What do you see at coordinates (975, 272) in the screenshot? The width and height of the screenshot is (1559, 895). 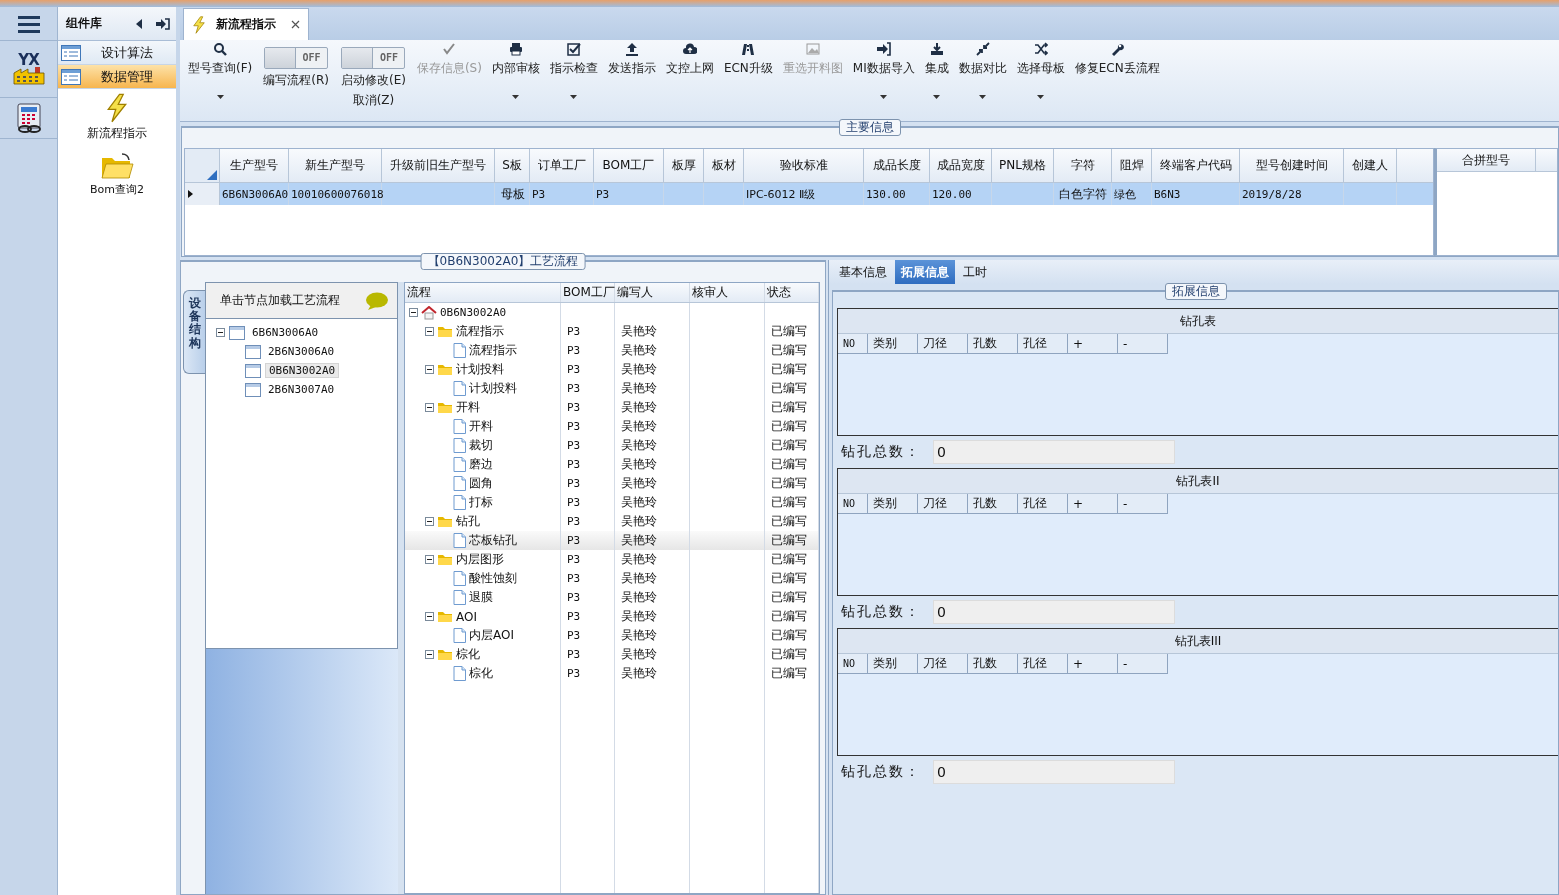 I see `detail-tab: 工时` at bounding box center [975, 272].